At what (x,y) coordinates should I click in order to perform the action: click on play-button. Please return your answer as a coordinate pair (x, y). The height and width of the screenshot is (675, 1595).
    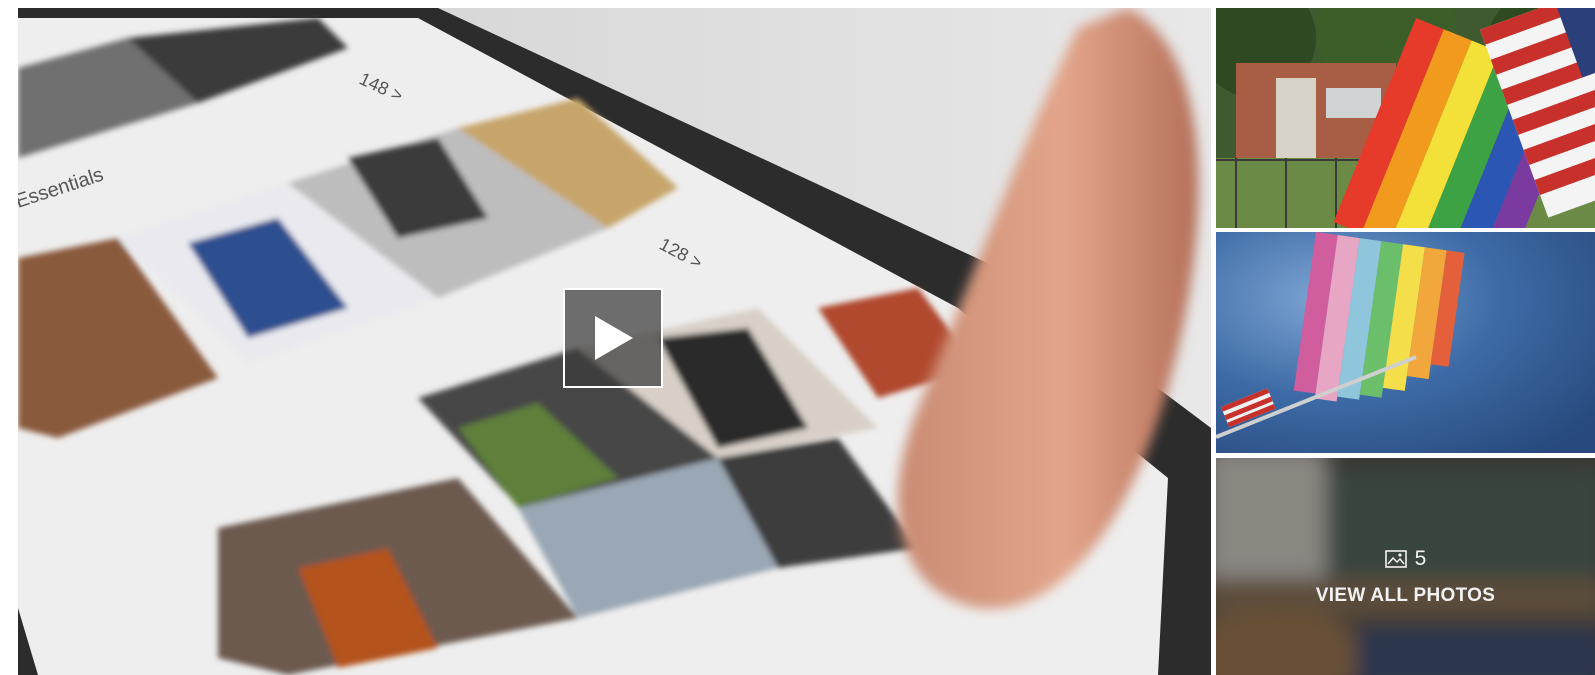
    Looking at the image, I should click on (613, 338).